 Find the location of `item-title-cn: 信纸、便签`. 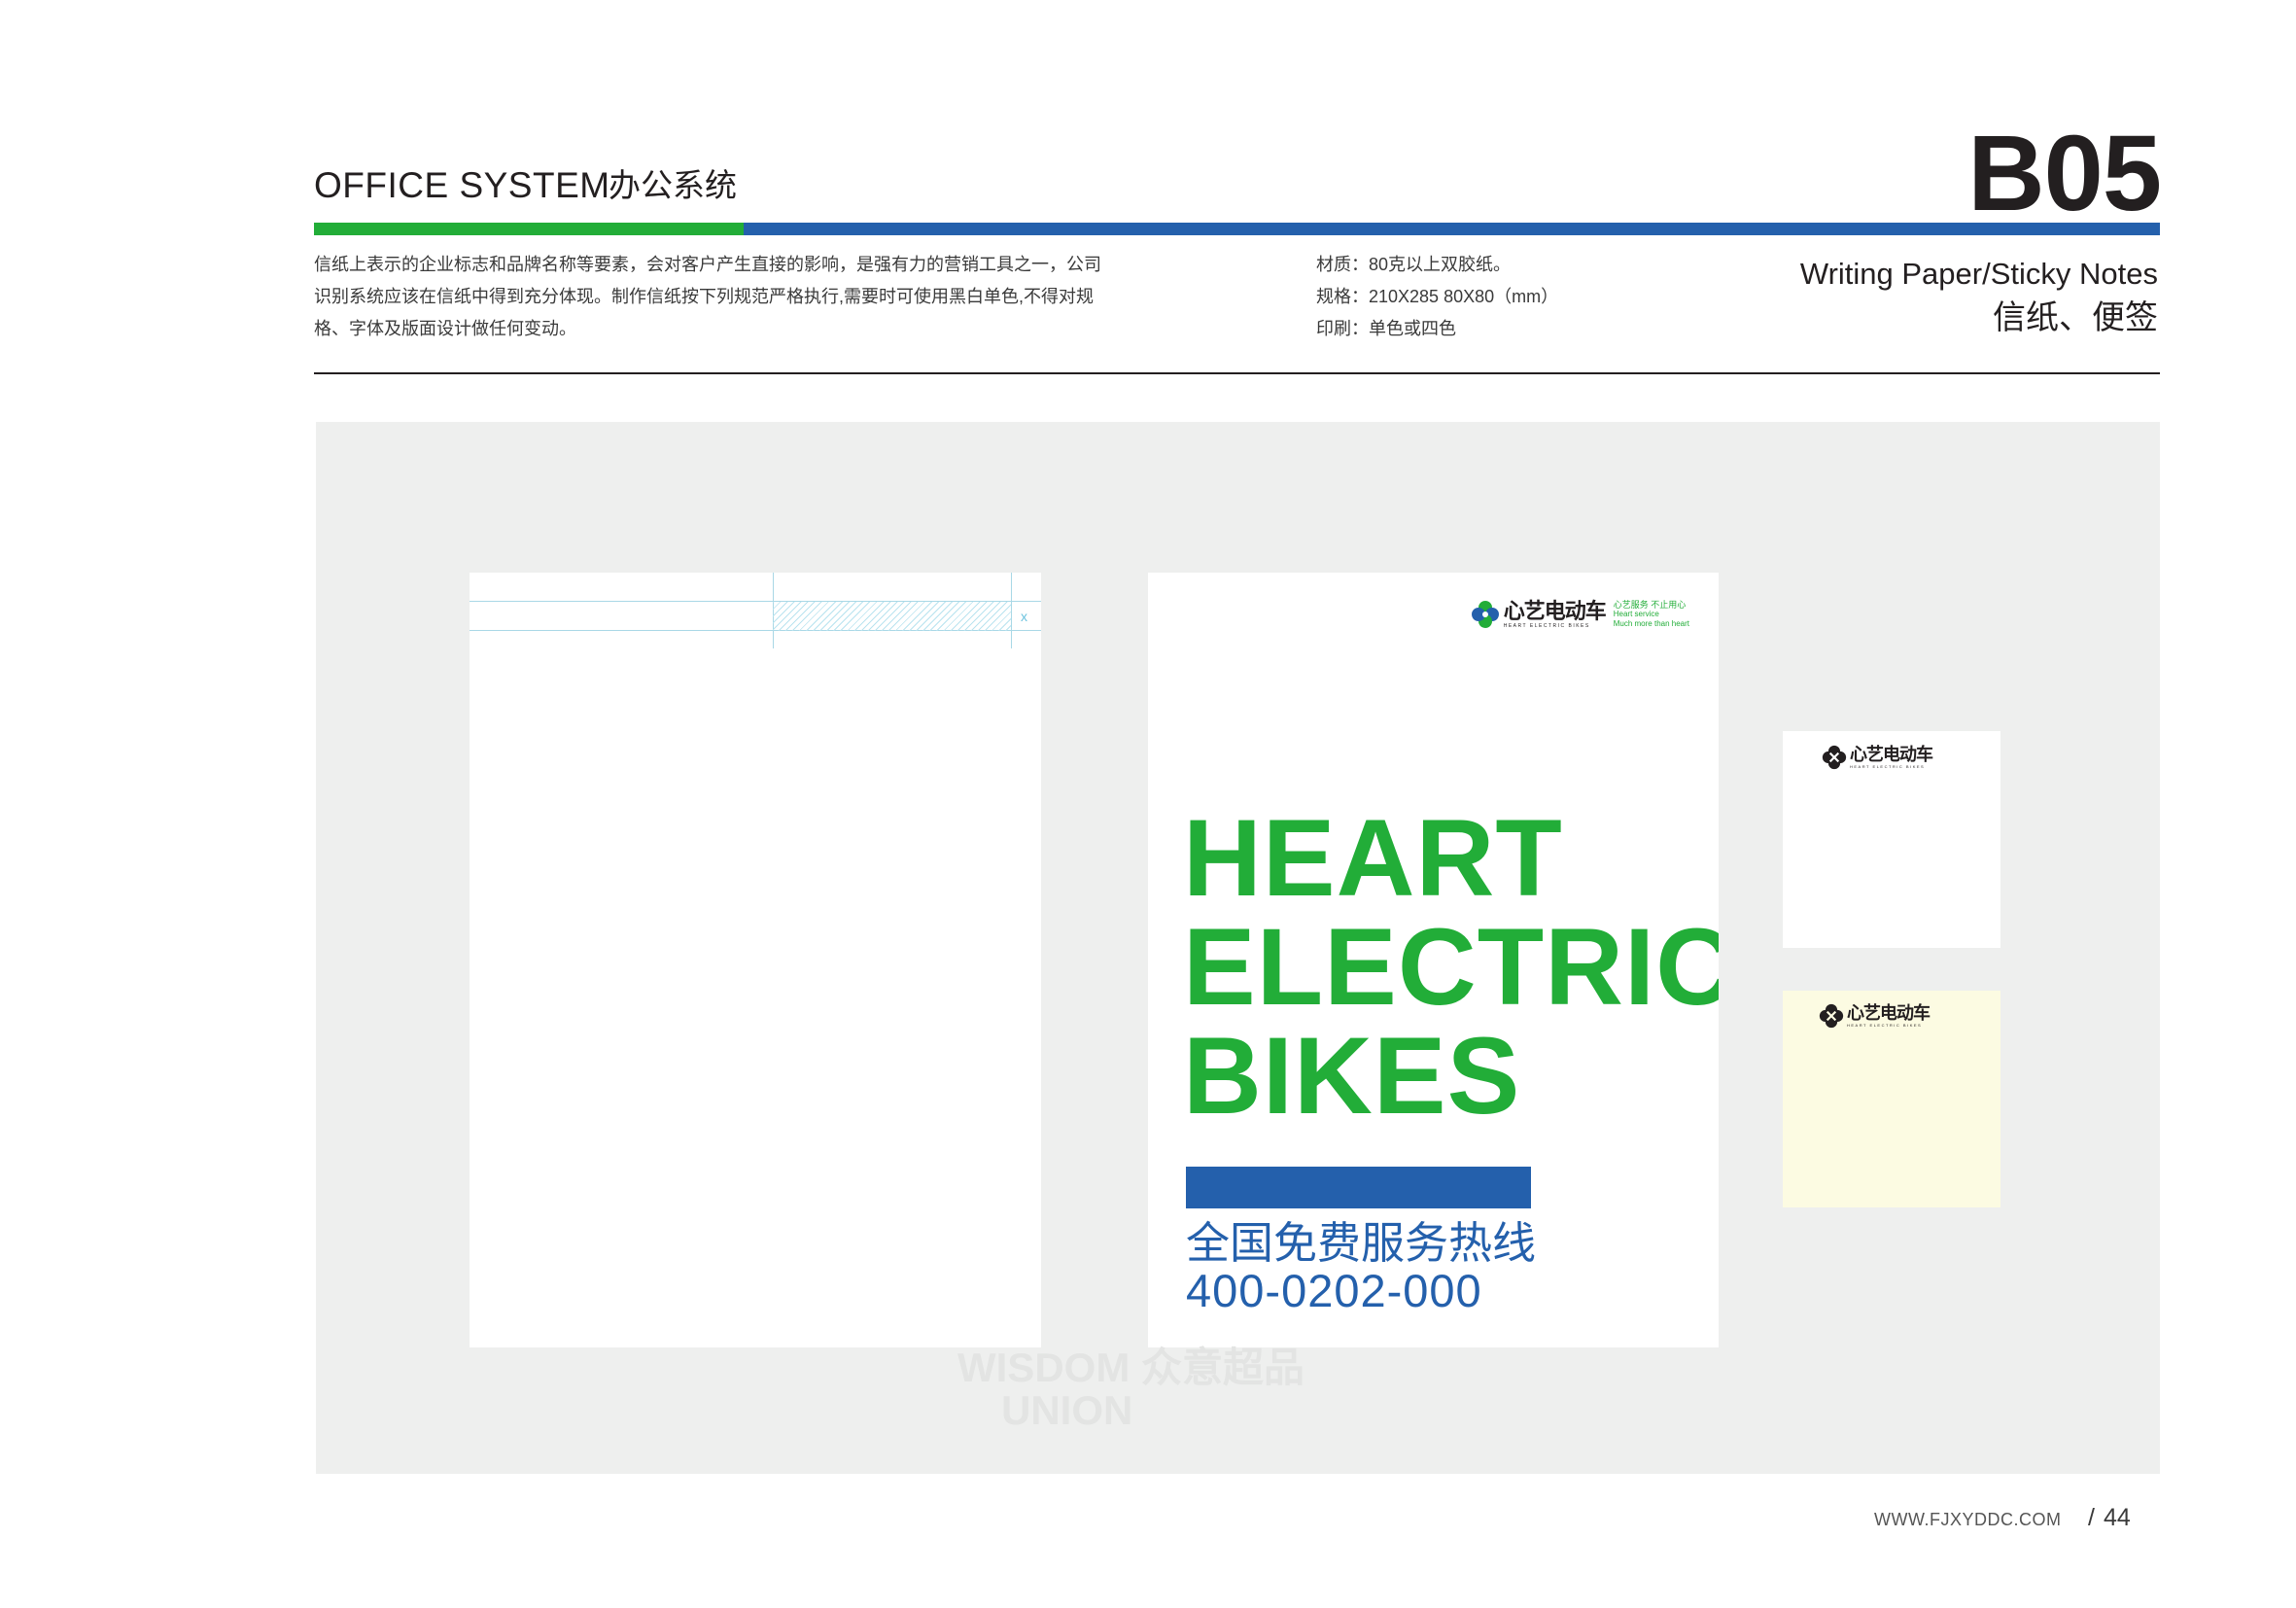

item-title-cn: 信纸、便签 is located at coordinates (2075, 317).